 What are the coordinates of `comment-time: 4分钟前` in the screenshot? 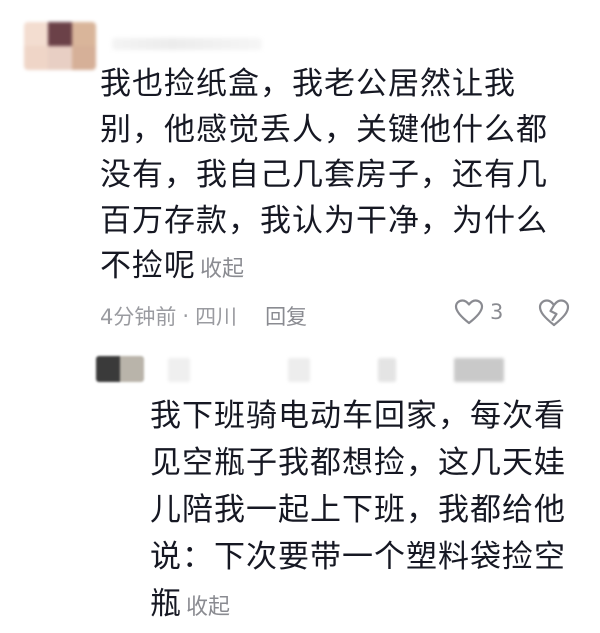 It's located at (138, 317).